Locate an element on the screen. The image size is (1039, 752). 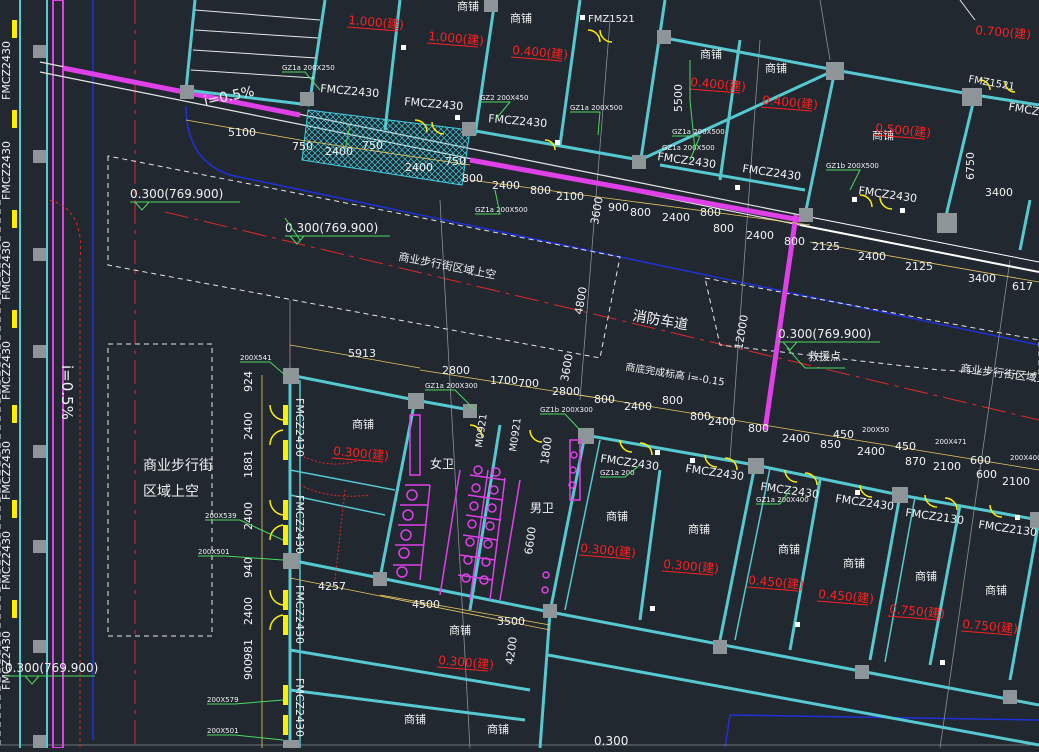
fire-lane-label: 消防车道 is located at coordinates (660, 320).